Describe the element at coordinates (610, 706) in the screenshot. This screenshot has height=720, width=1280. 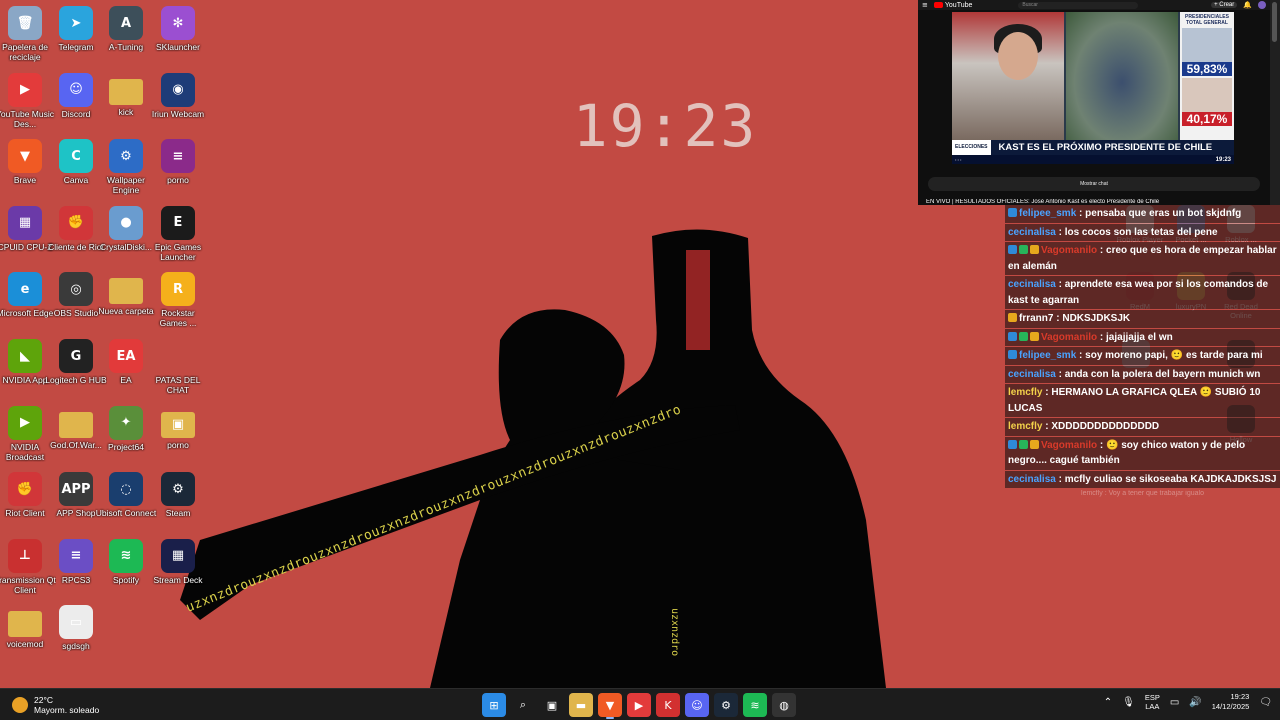
I see `brave-icon: ▼` at that location.